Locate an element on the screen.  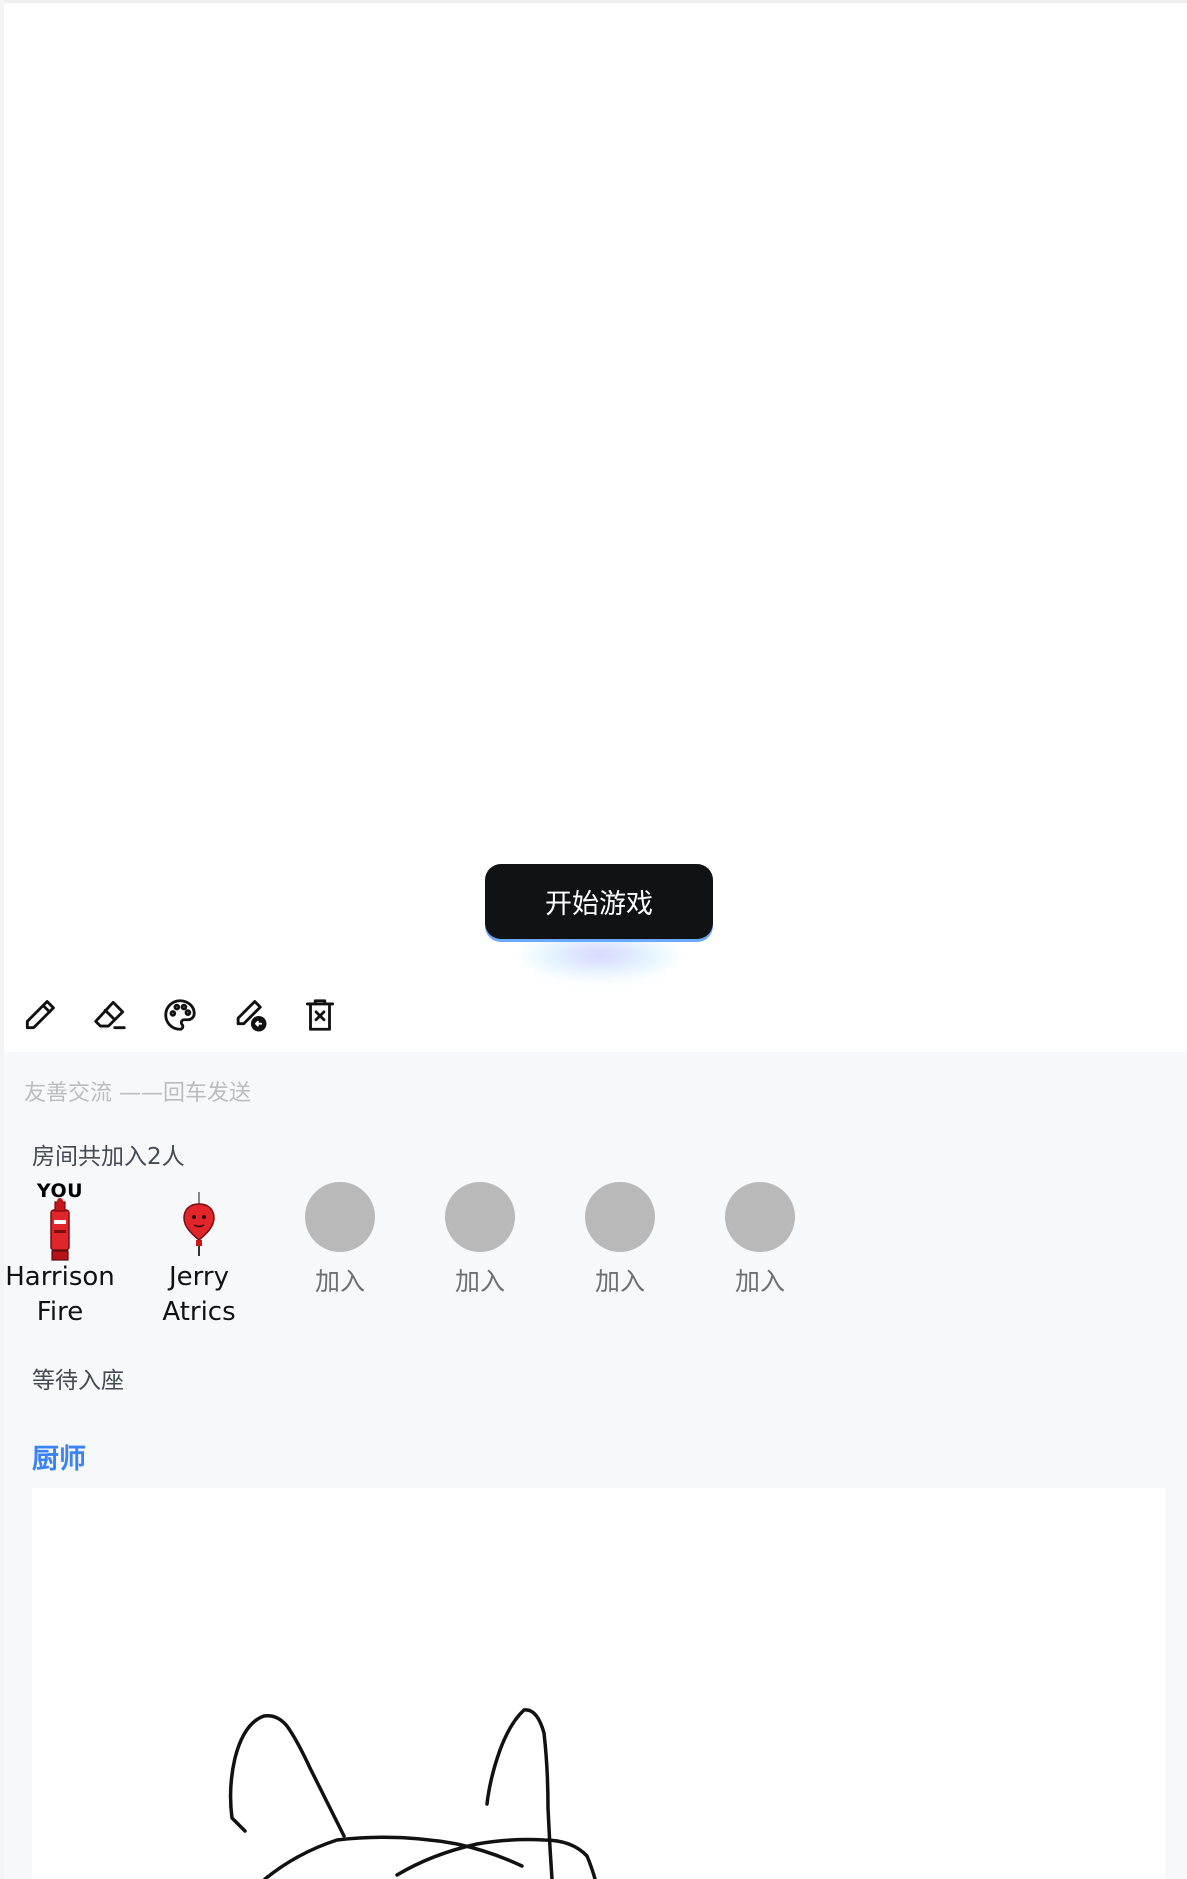
chat-input is located at coordinates (324, 1093).